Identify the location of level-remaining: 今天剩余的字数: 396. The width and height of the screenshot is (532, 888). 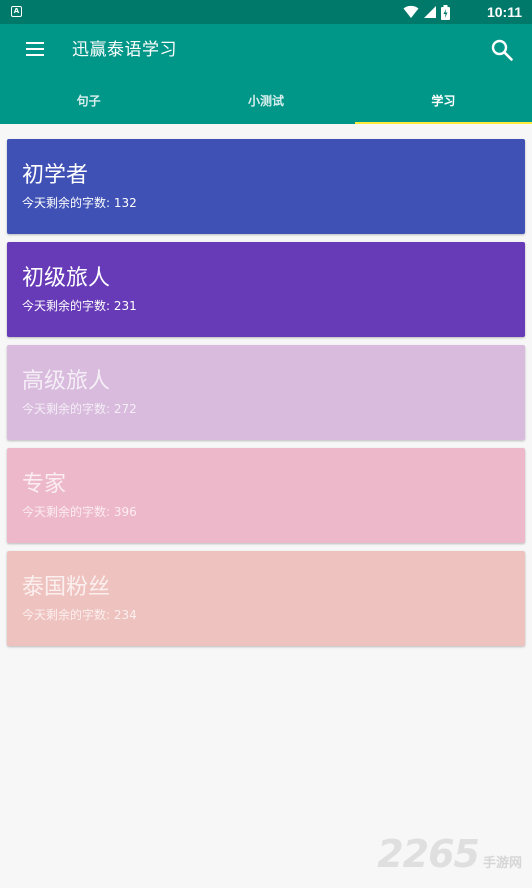
(79, 512).